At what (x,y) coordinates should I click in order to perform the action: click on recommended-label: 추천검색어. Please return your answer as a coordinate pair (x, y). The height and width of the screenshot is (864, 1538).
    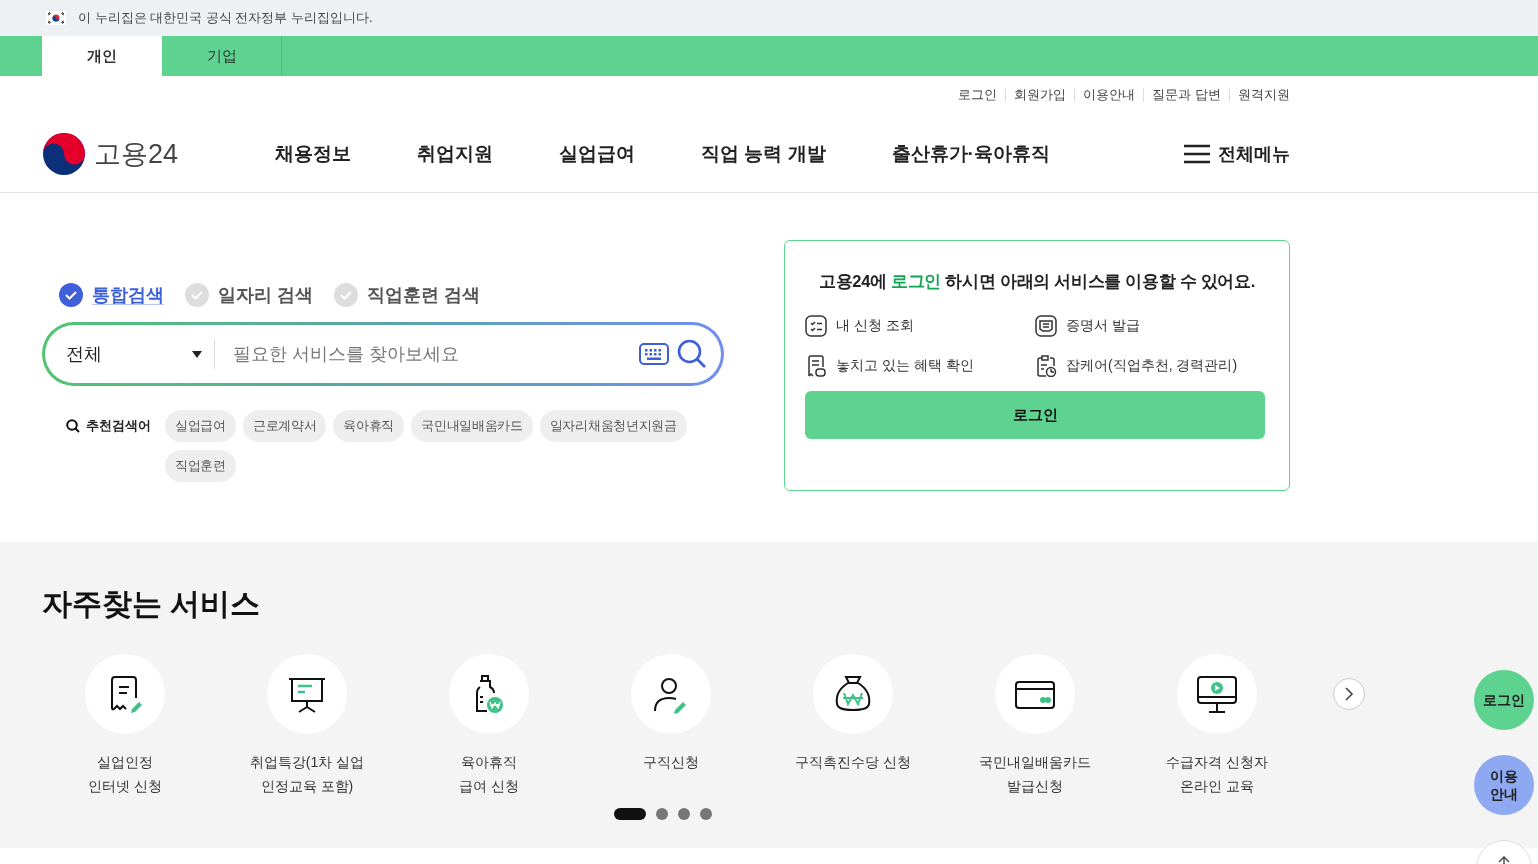
    Looking at the image, I should click on (118, 426).